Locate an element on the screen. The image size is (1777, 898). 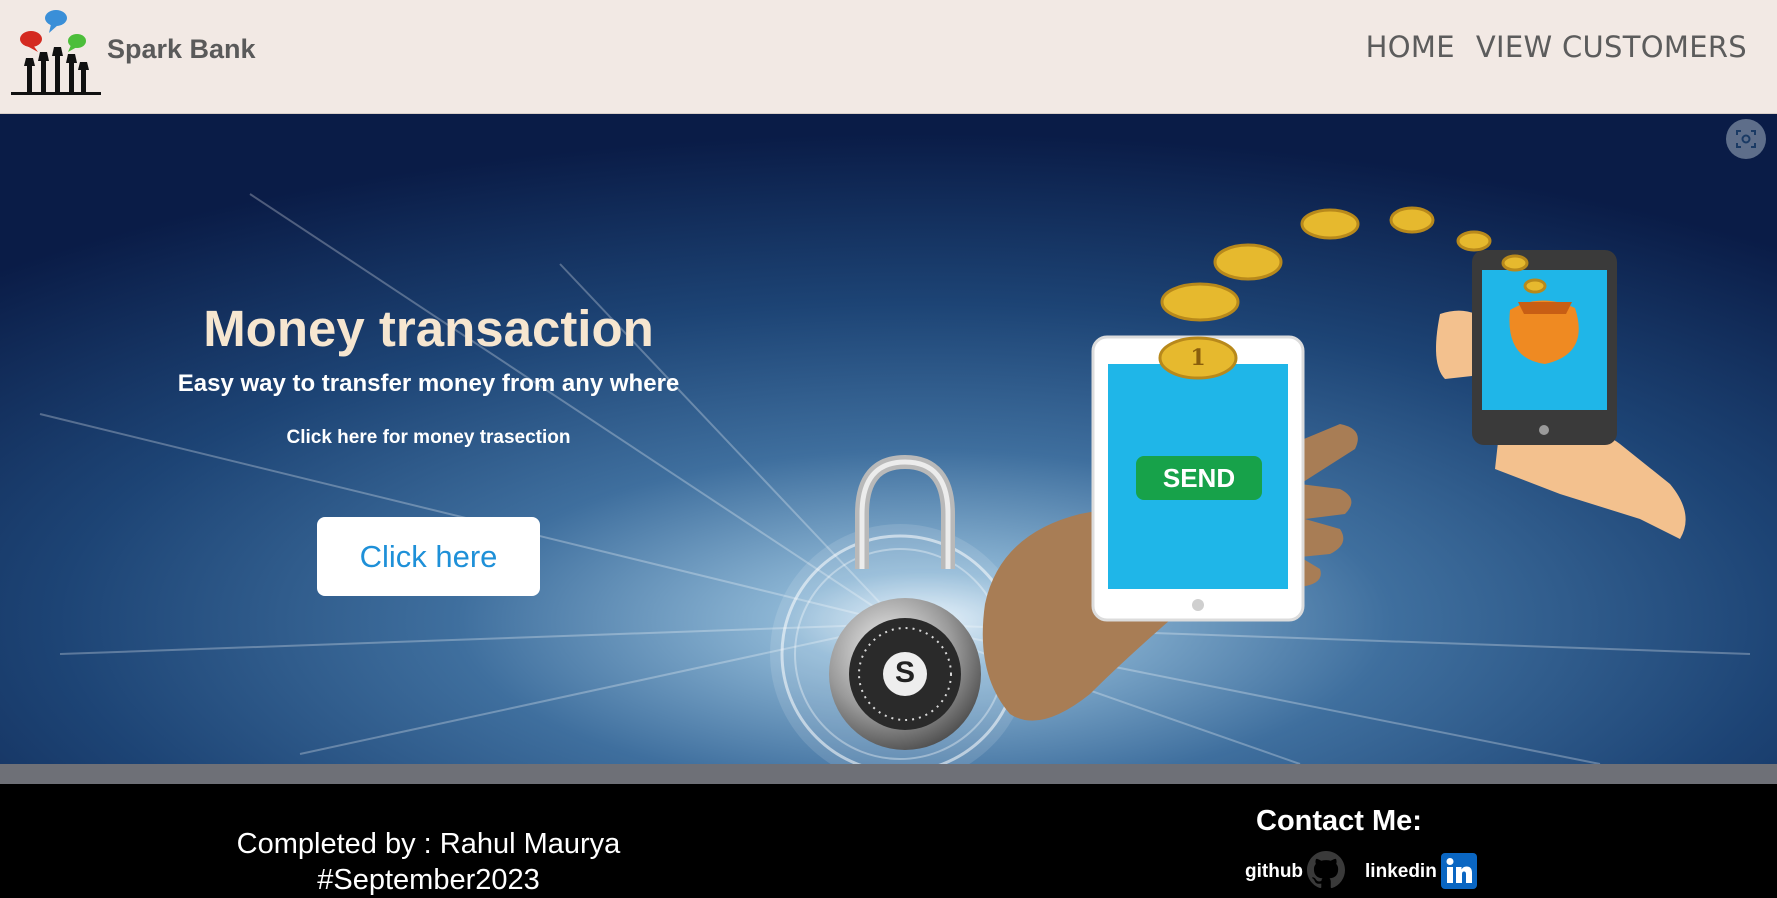
github-label: github is located at coordinates (1274, 875).